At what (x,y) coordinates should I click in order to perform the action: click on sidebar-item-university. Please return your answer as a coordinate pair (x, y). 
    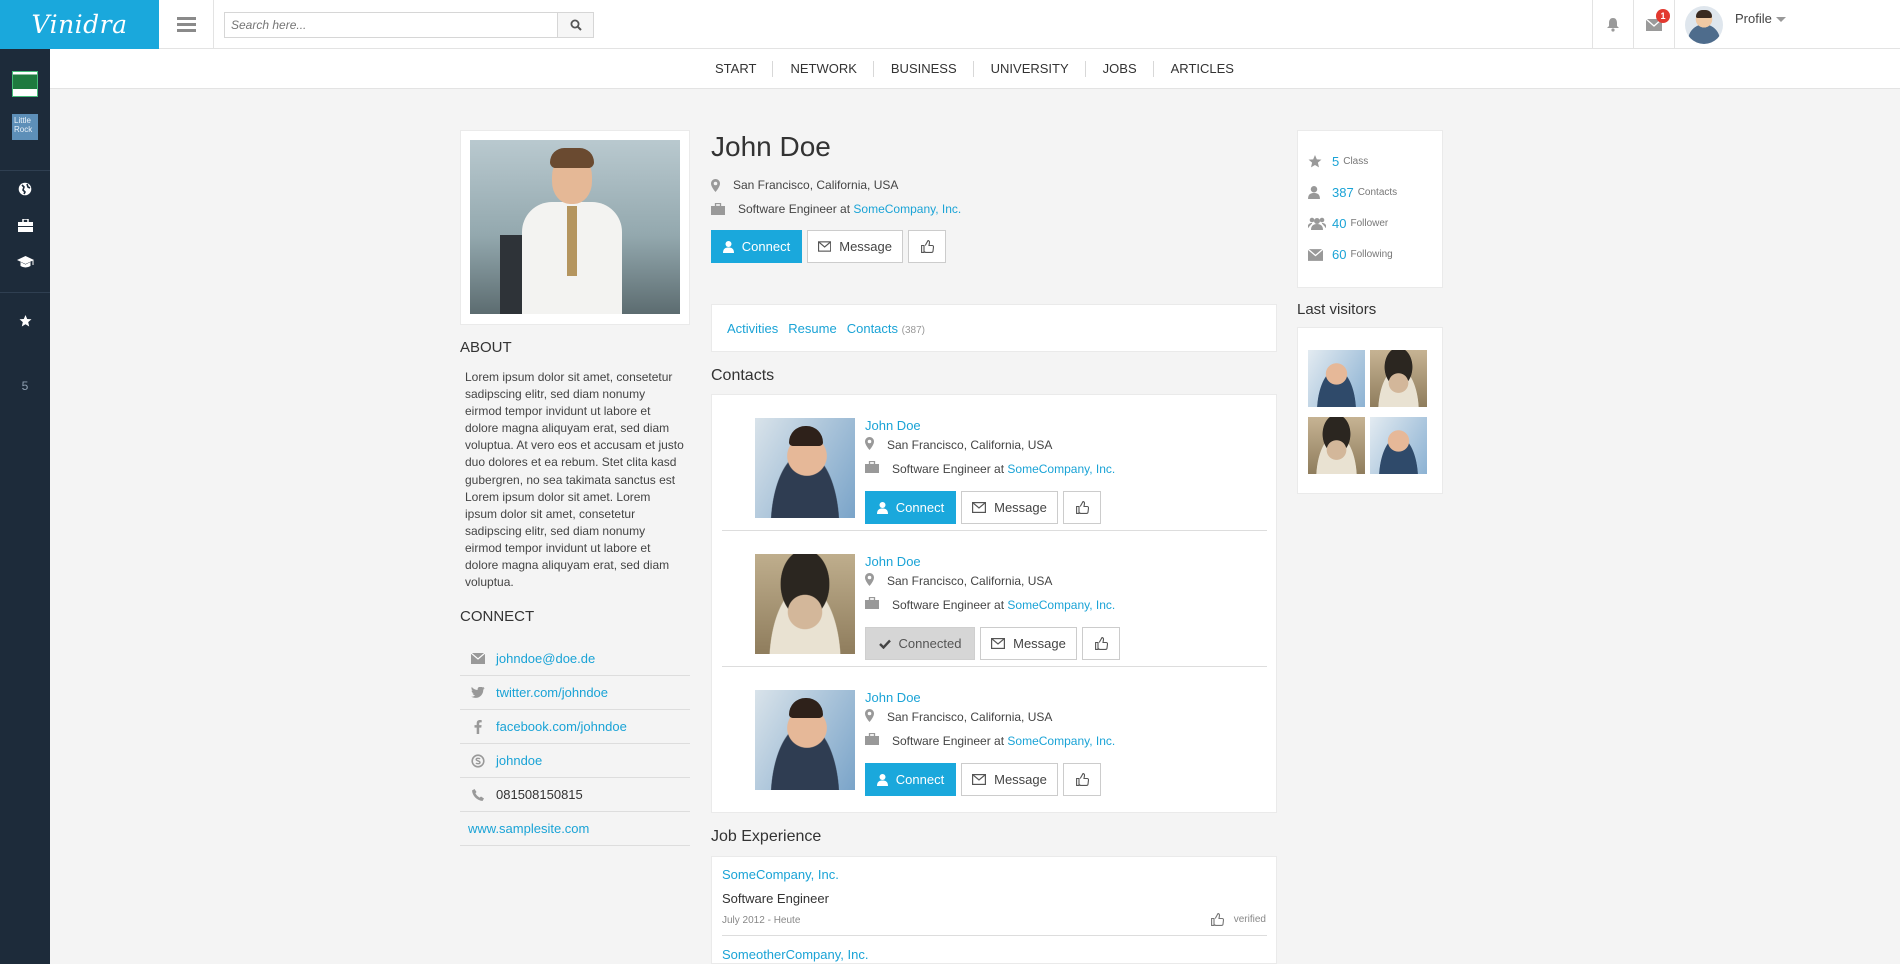
    Looking at the image, I should click on (25, 262).